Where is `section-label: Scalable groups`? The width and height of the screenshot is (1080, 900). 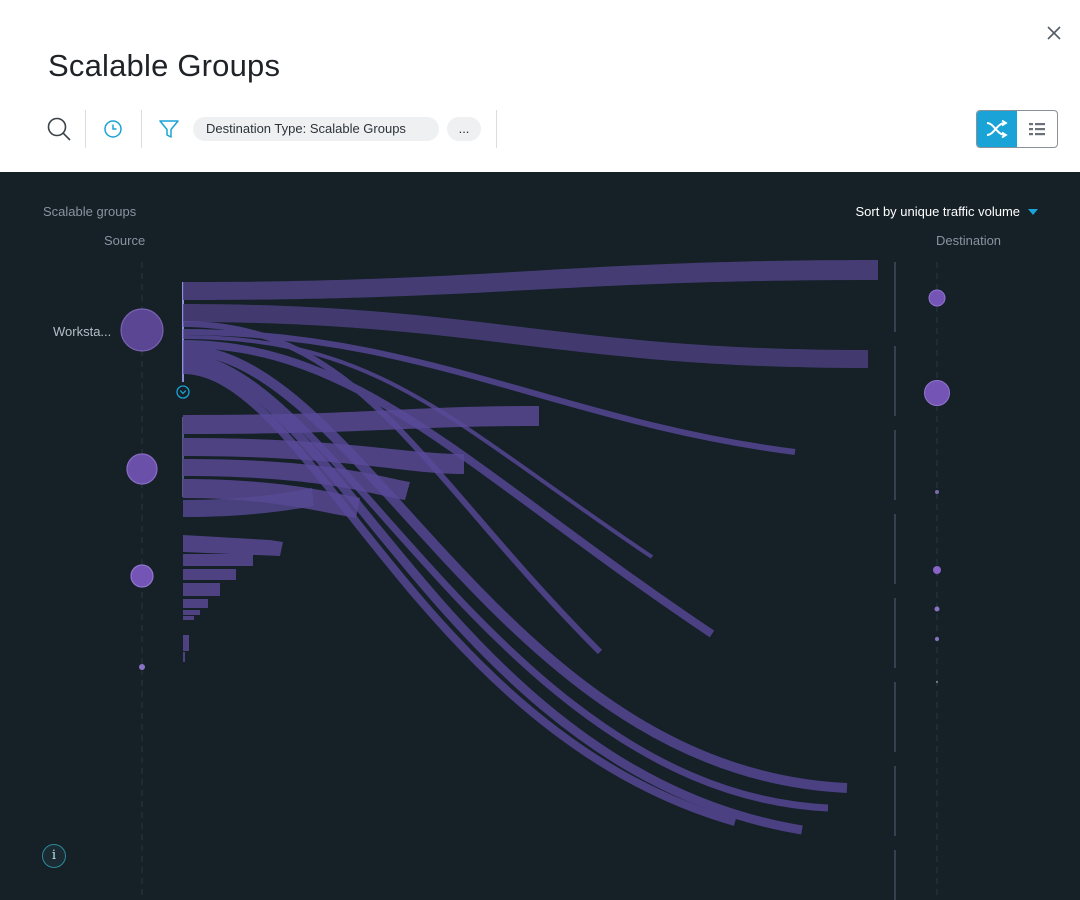 section-label: Scalable groups is located at coordinates (90, 211).